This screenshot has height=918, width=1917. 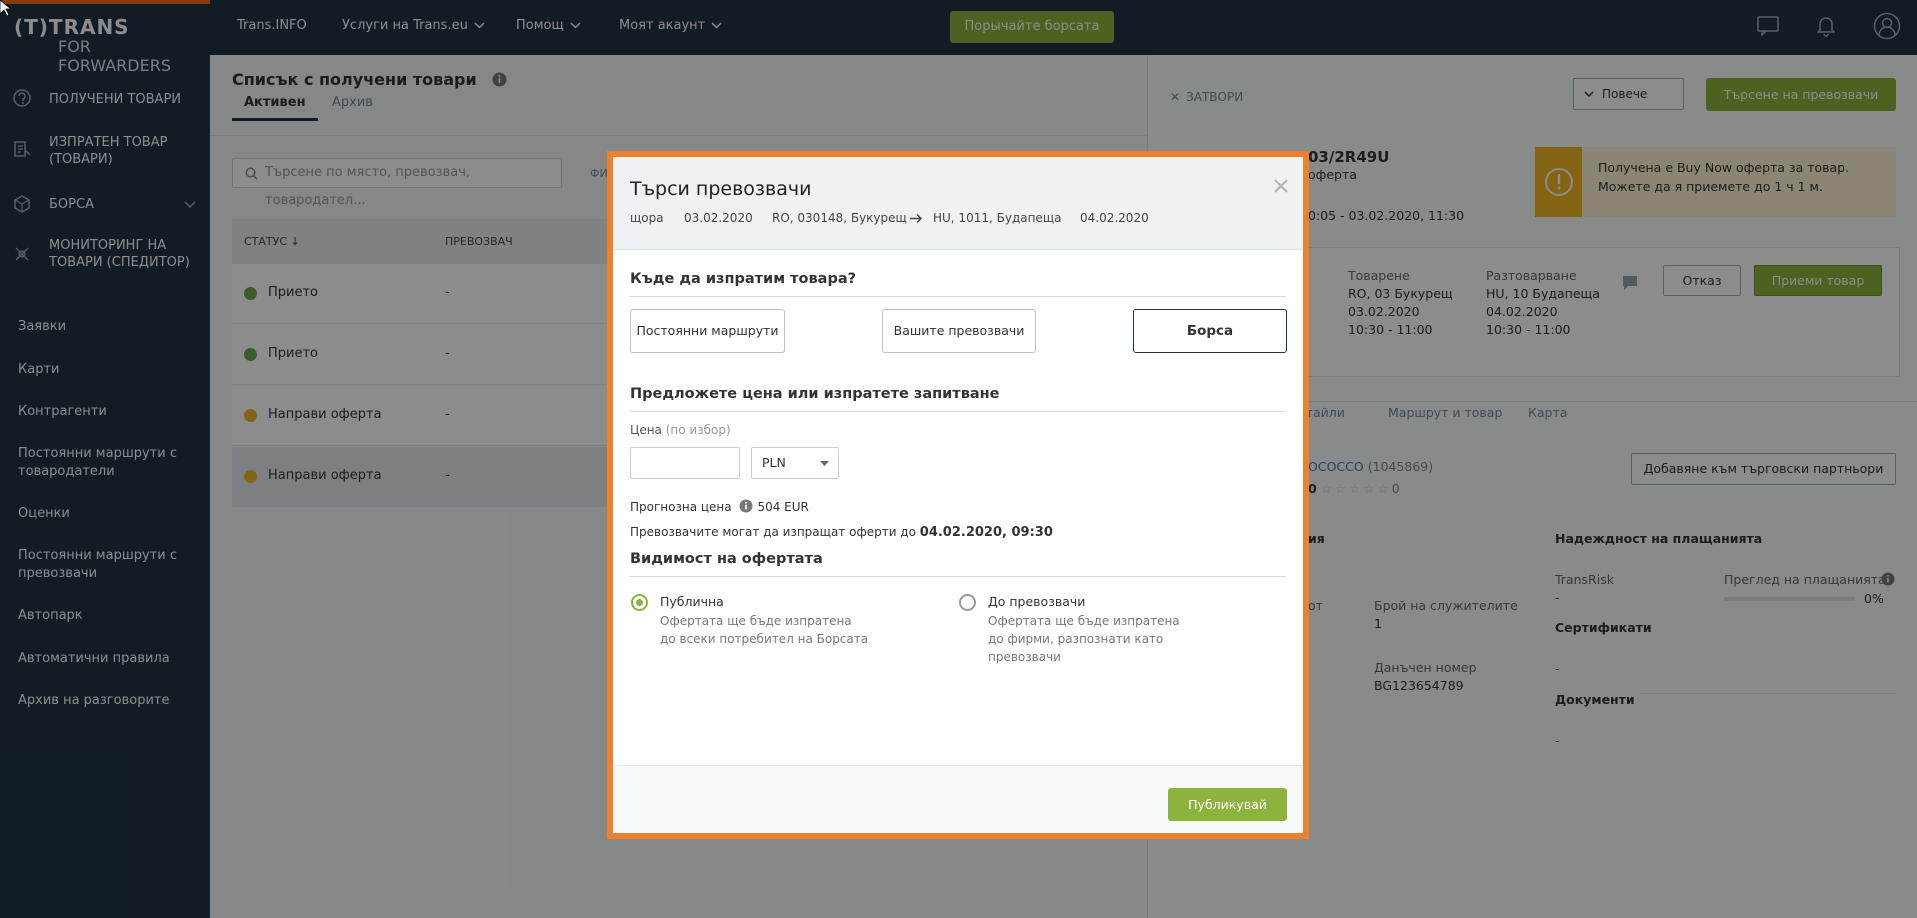 I want to click on close-icon, so click(x=1281, y=186).